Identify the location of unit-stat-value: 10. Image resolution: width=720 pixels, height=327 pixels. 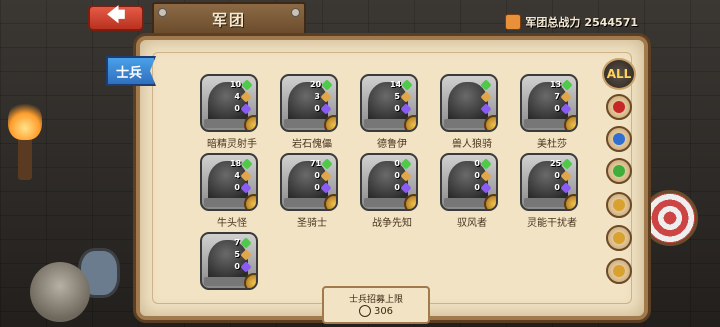
(236, 84).